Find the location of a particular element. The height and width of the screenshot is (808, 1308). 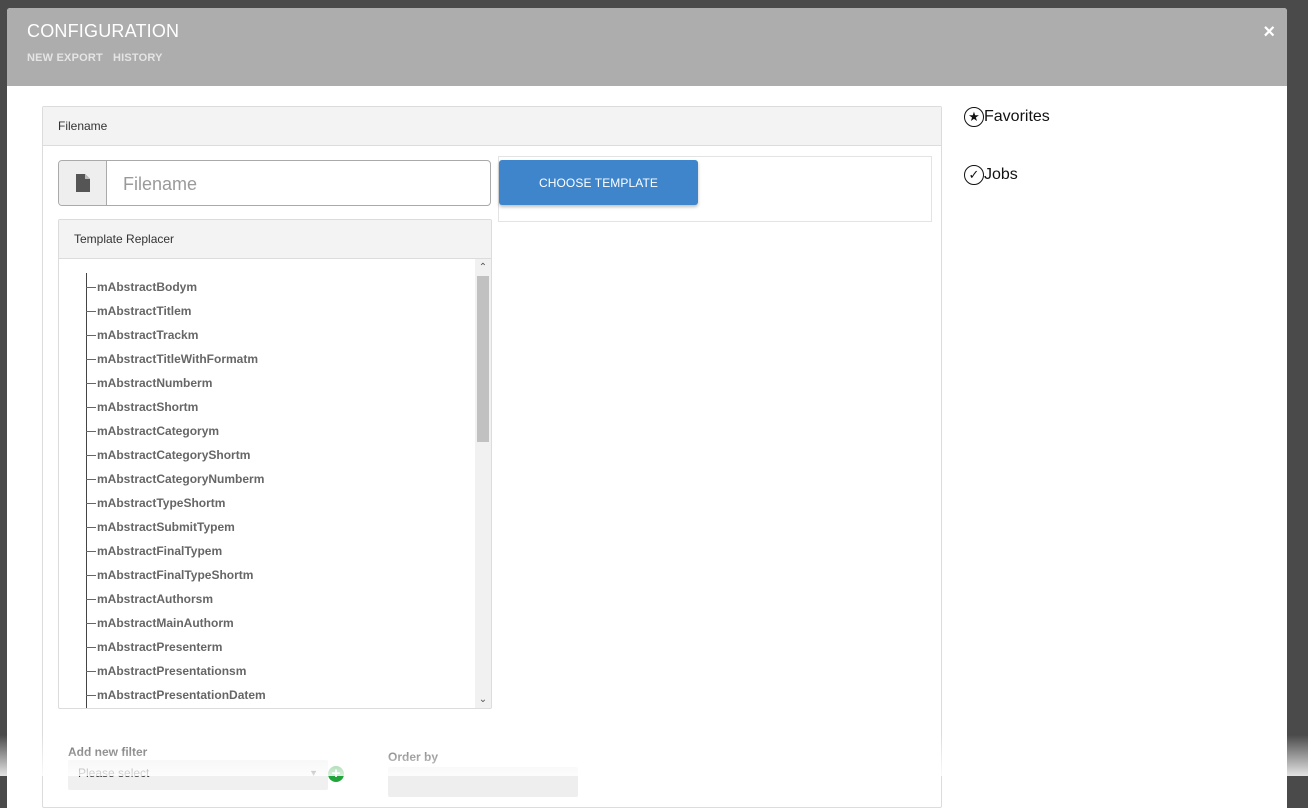

scroll-up-icon: ⌃ is located at coordinates (483, 268).